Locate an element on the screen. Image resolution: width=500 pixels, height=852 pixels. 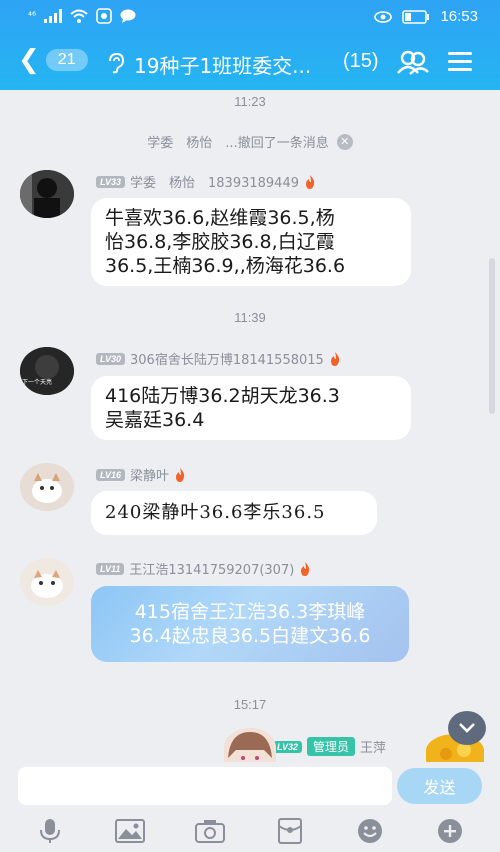
message-bubble: 415宿舍王江浩36.3李琪峰 36.4赵忠良36.5白建文36.6 is located at coordinates (250, 624).